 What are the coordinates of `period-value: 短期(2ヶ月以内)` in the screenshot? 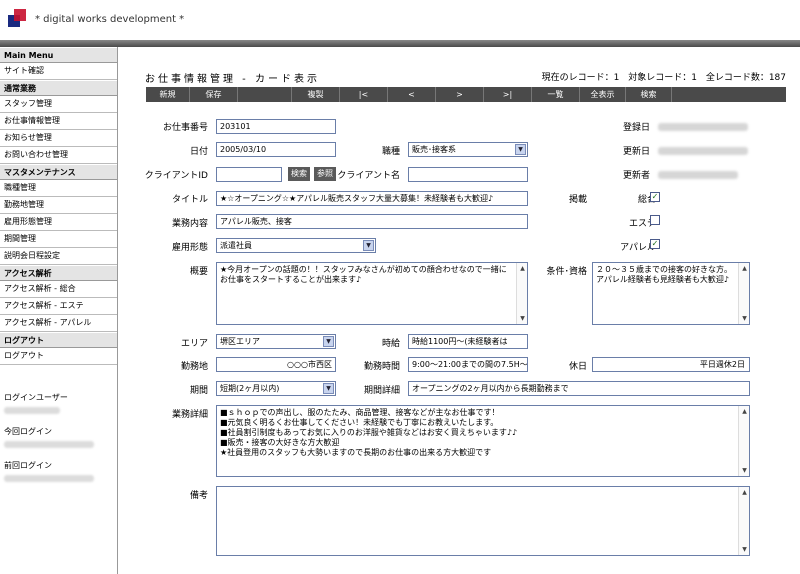 It's located at (250, 388).